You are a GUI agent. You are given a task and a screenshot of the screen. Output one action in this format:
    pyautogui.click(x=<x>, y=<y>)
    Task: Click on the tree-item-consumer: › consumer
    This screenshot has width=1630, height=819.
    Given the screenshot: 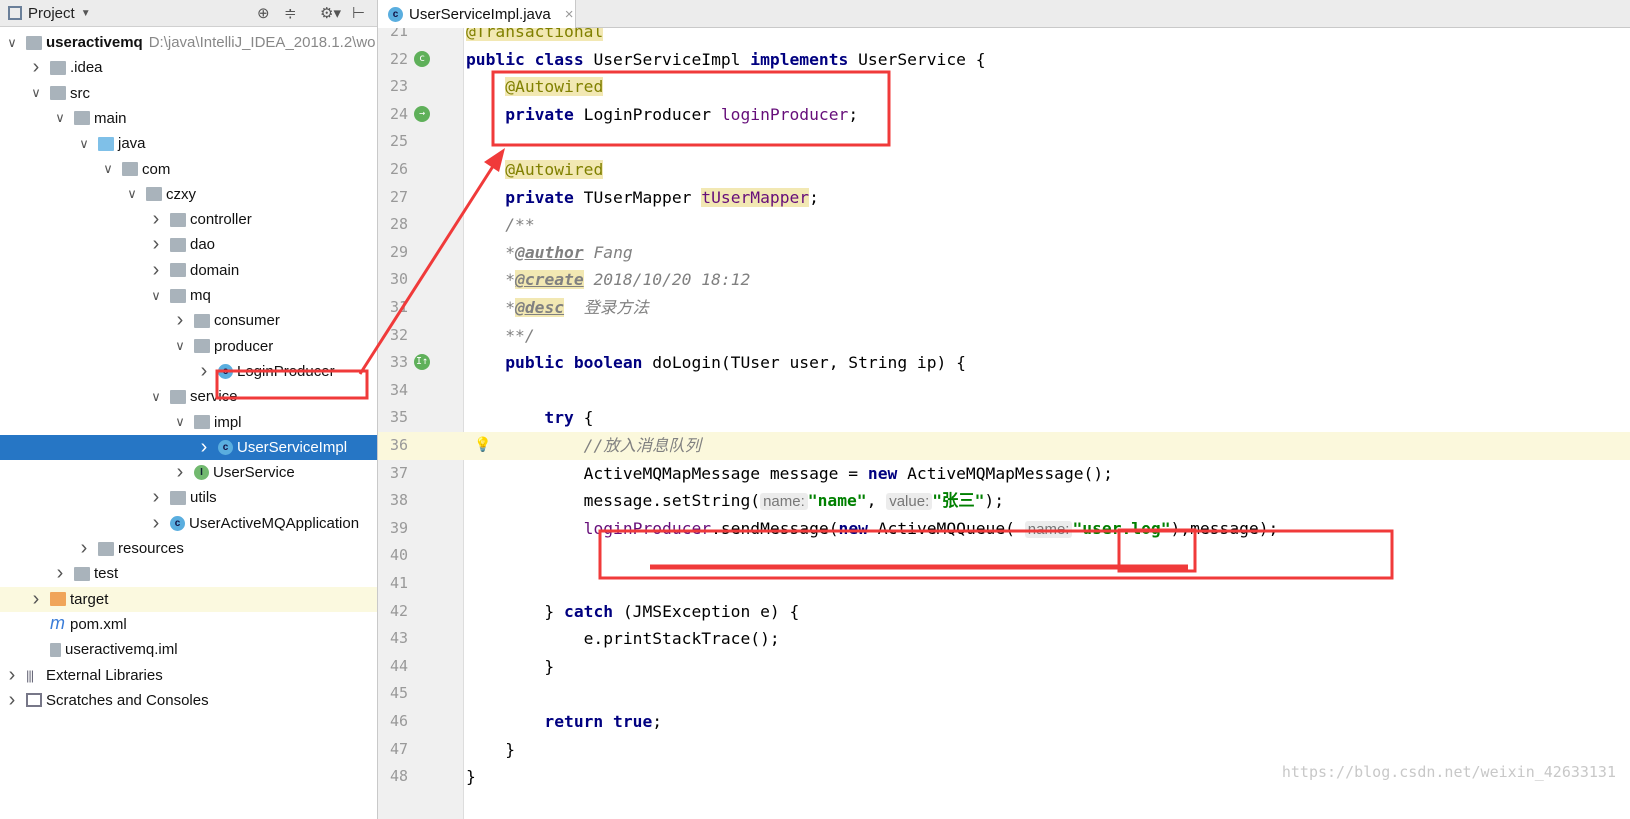 What is the action you would take?
    pyautogui.click(x=188, y=320)
    